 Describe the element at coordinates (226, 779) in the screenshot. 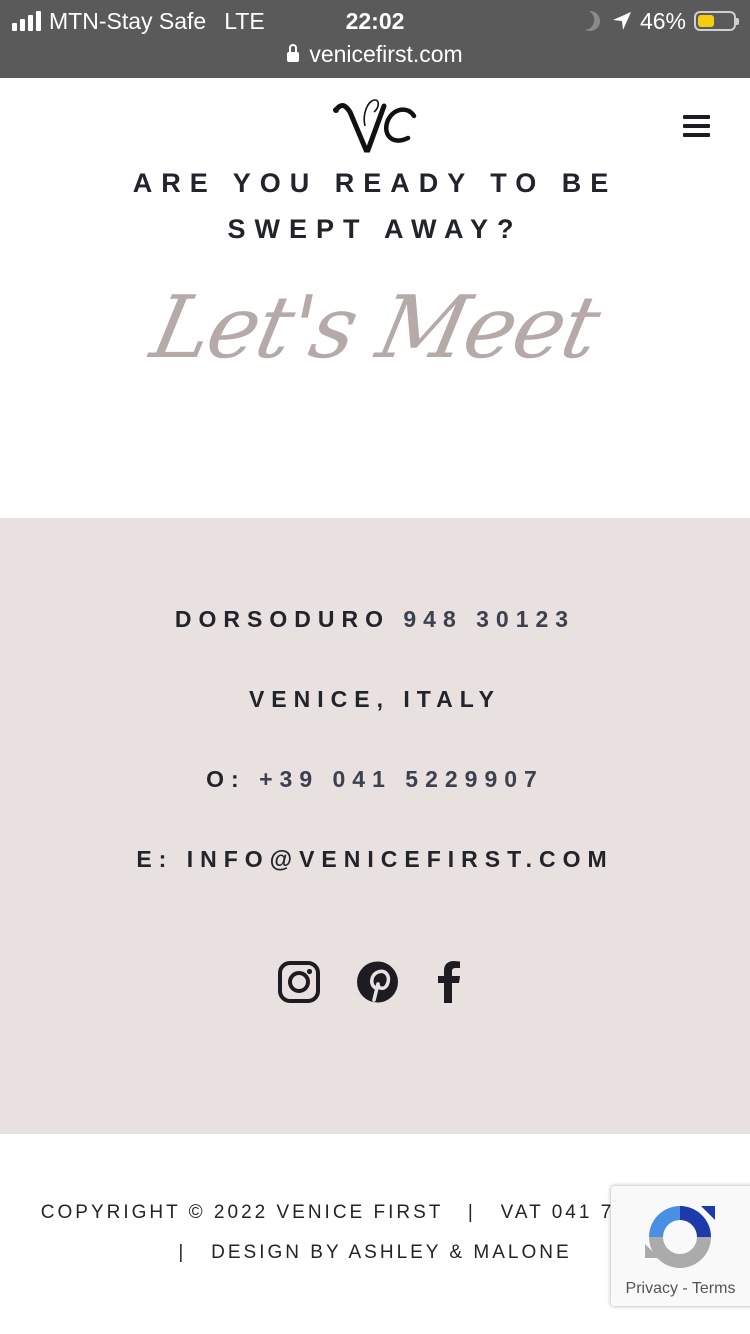

I see `phone-label: O:` at that location.